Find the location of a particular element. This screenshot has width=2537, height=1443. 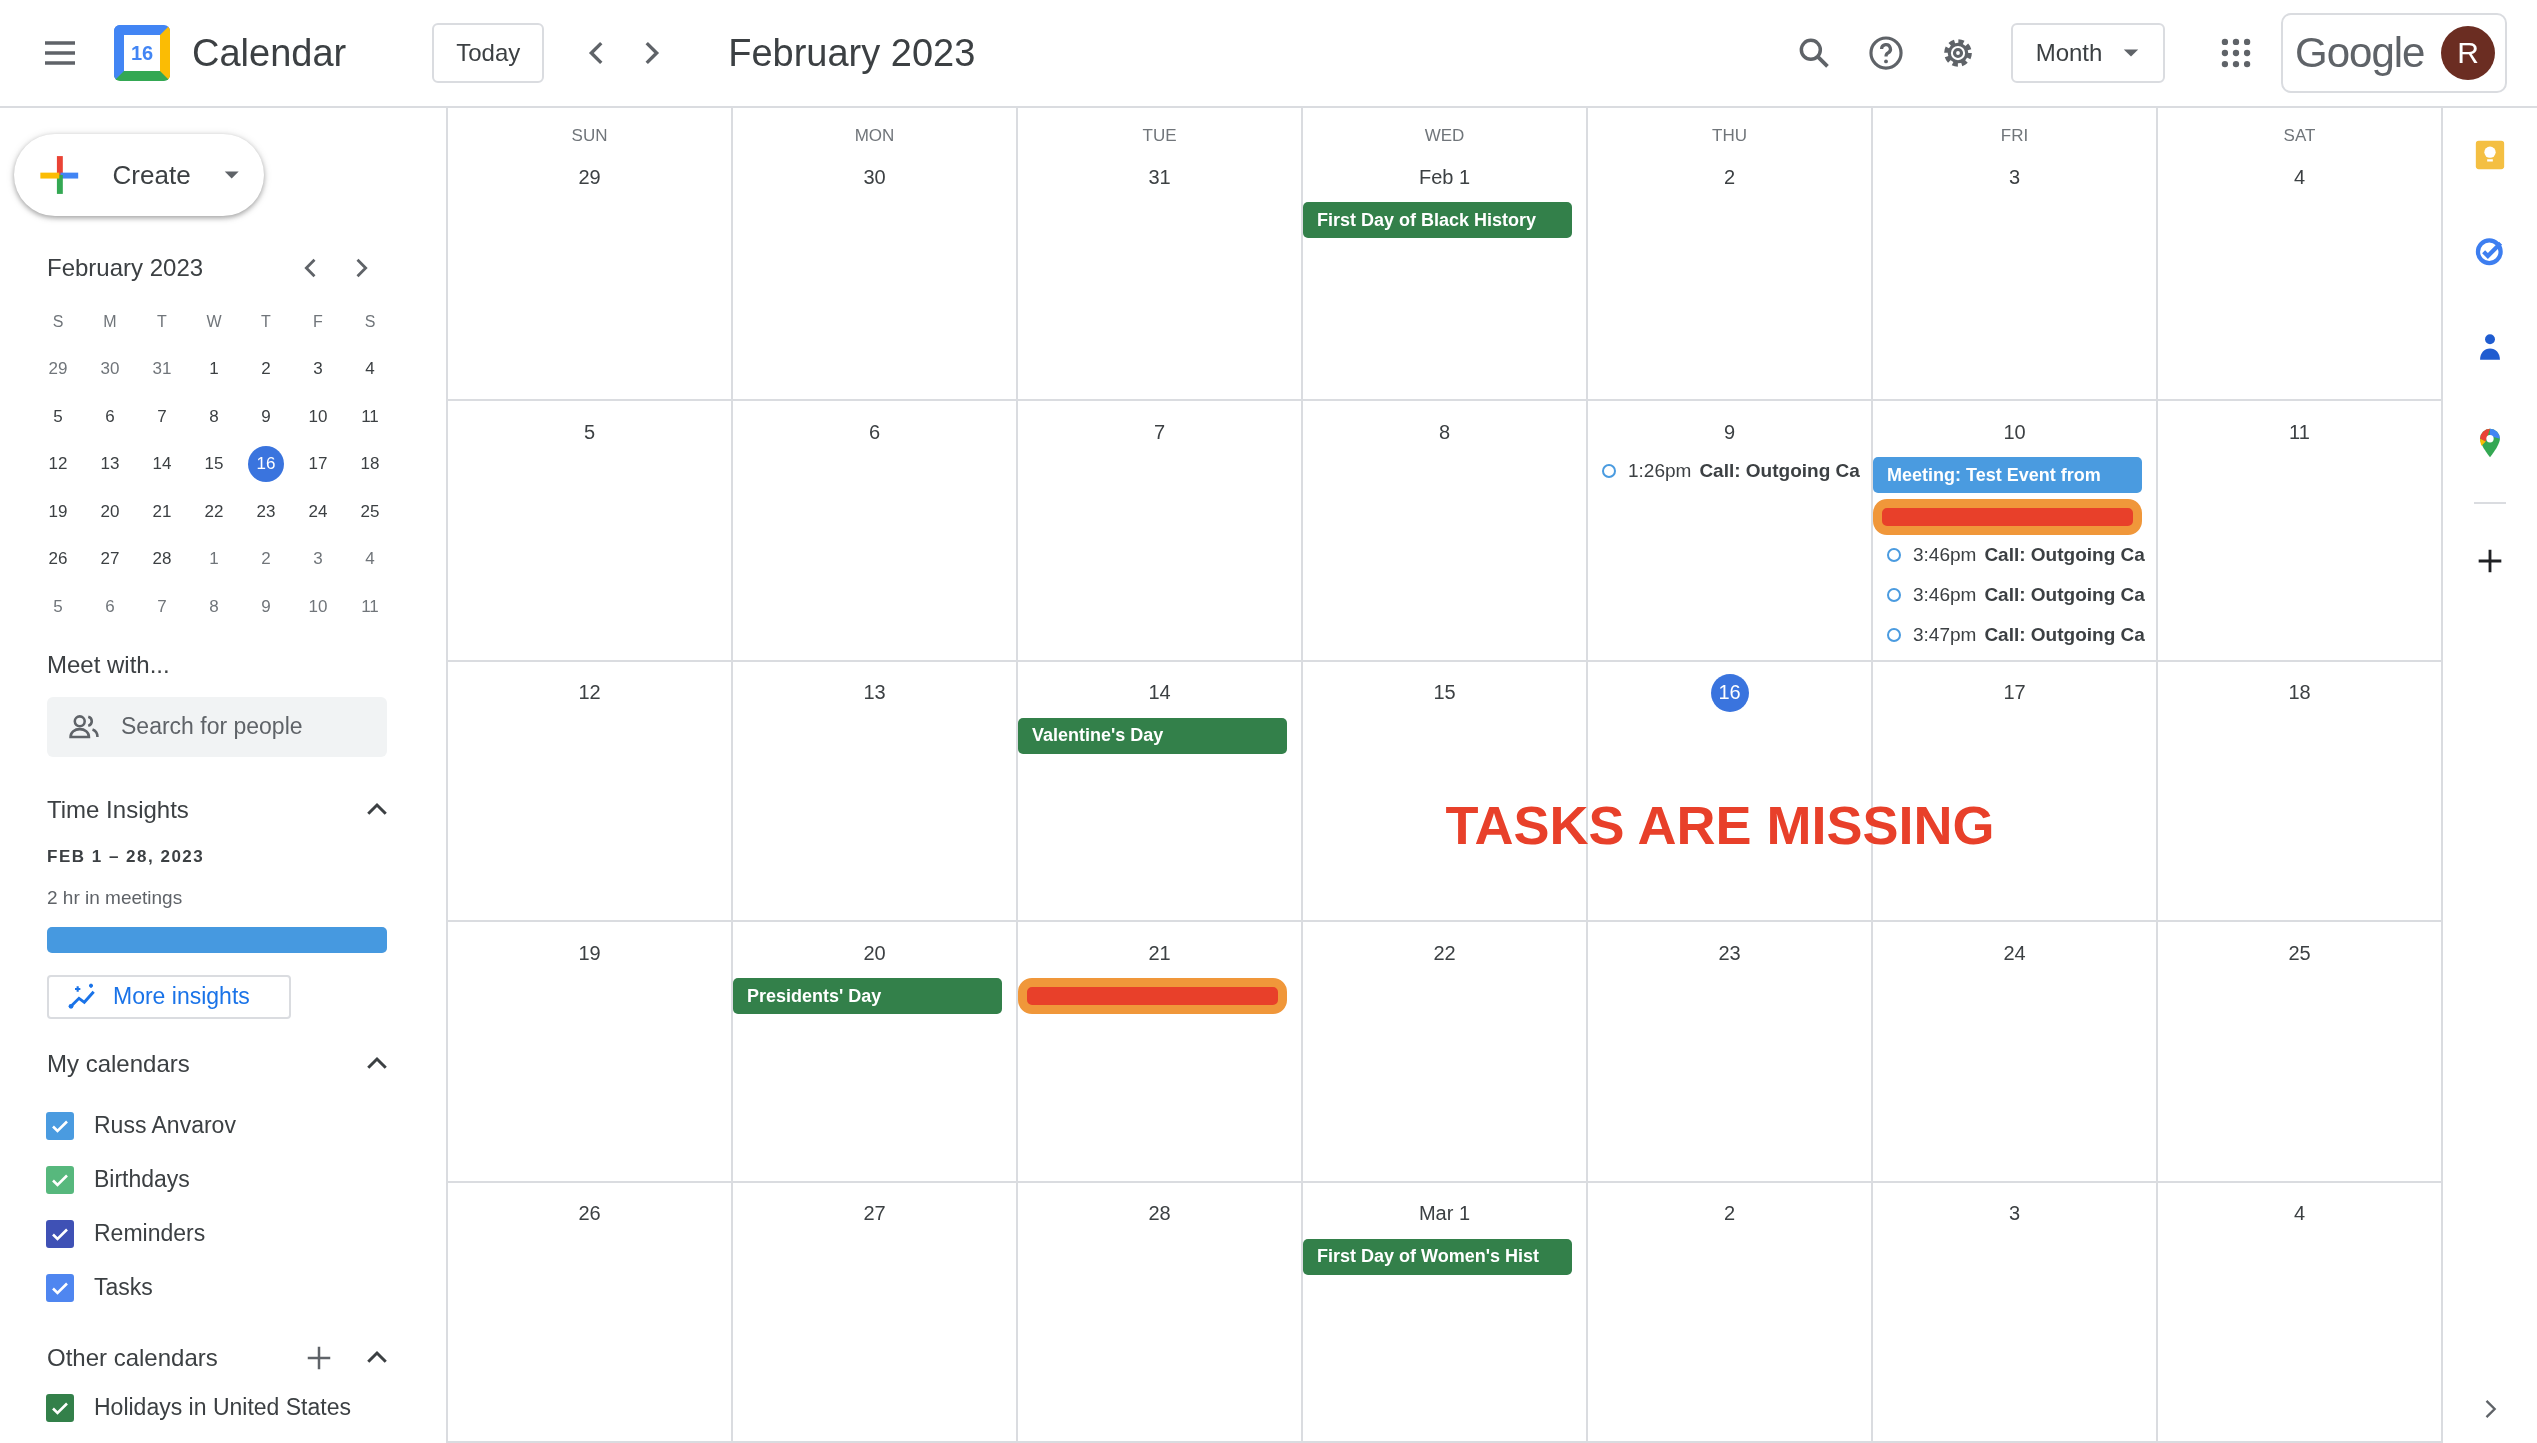

mini-calendar-day: 18 is located at coordinates (370, 464).